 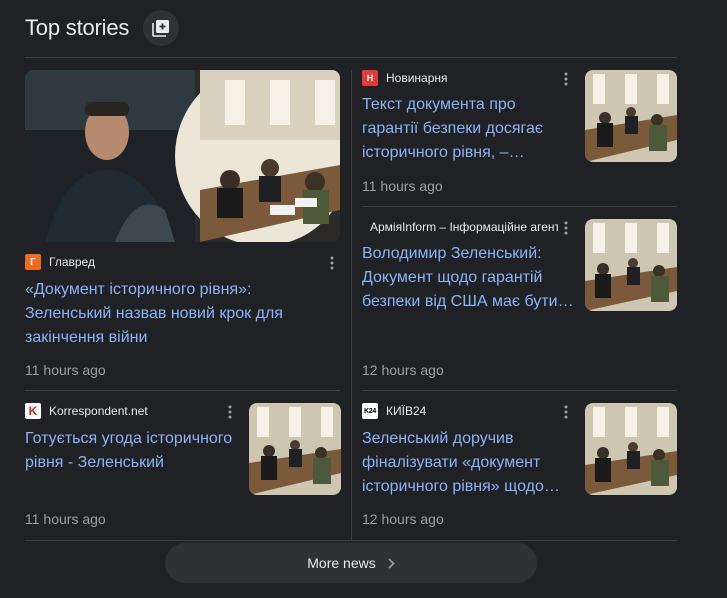 What do you see at coordinates (341, 563) in the screenshot?
I see `more-news-label: More news` at bounding box center [341, 563].